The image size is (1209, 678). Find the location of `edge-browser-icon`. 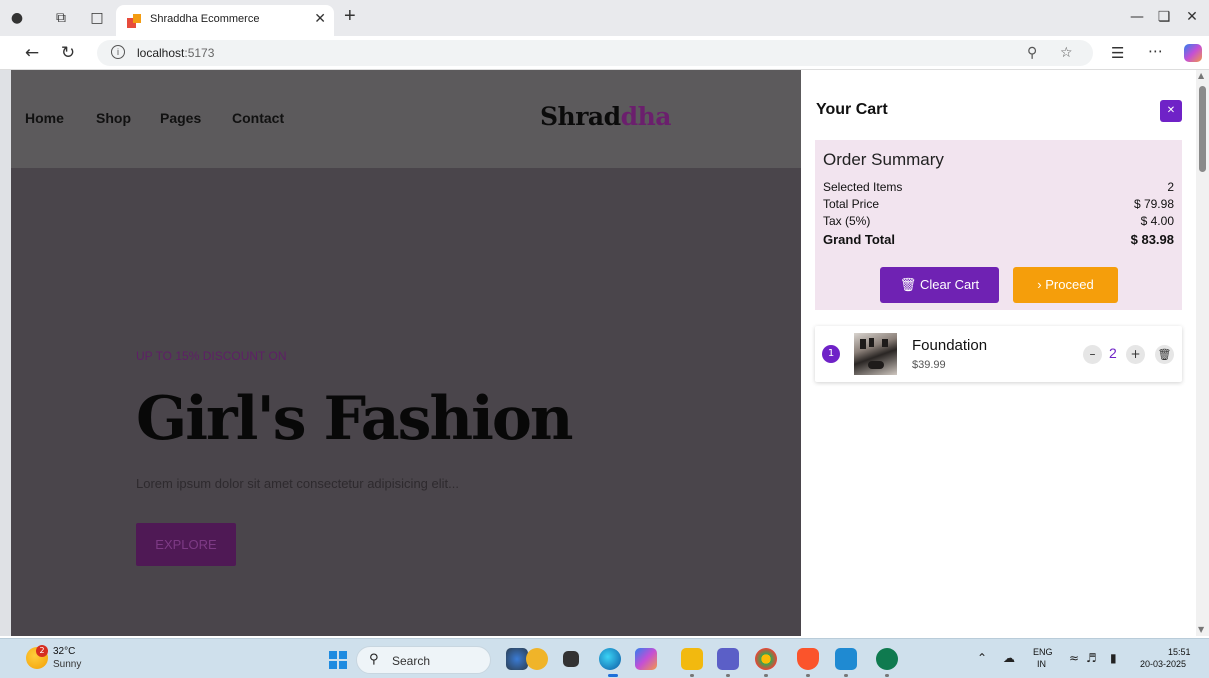

edge-browser-icon is located at coordinates (610, 659).